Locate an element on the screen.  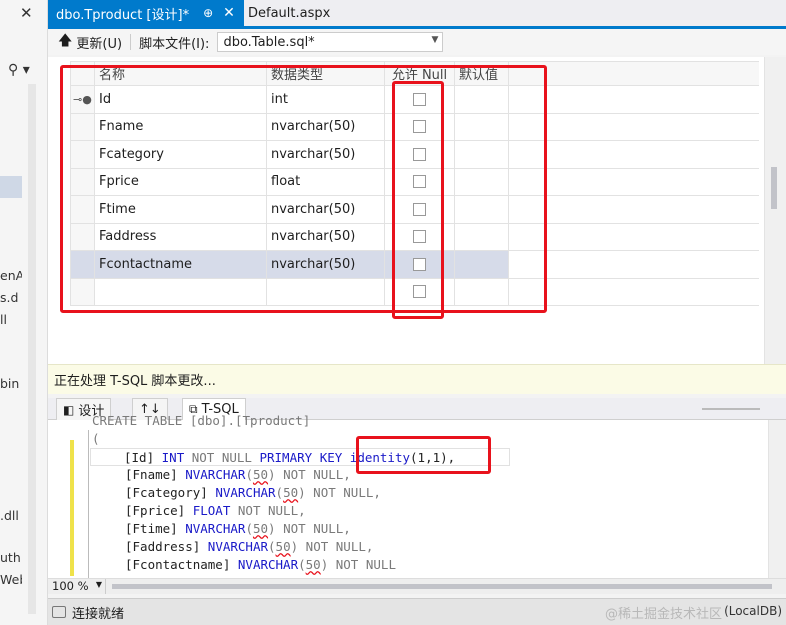
designer-toolbar: 🡅 更新(U) 脚本文件(I): dbo.Table.sql* ▼ is located at coordinates (417, 42).